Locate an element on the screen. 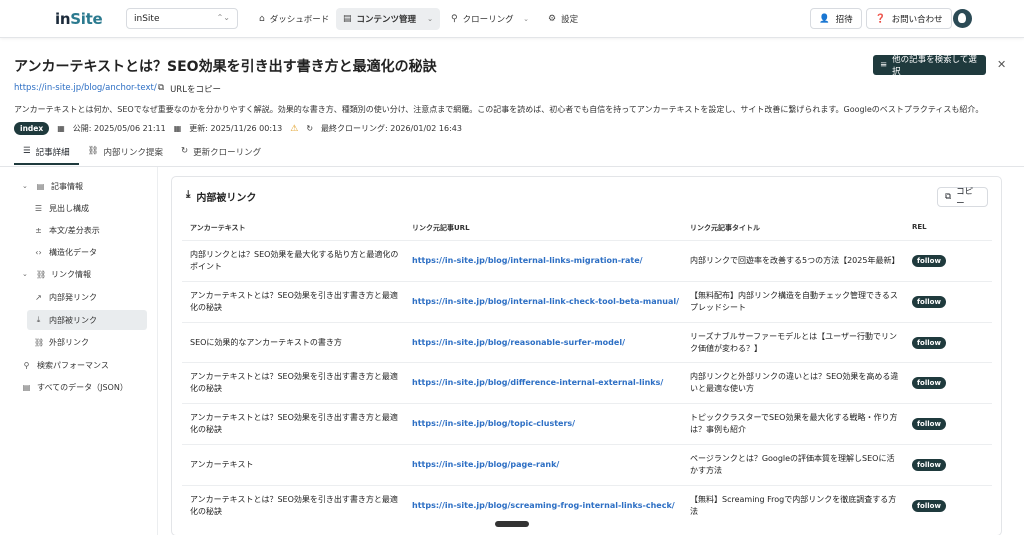  logo: inSite is located at coordinates (79, 19).